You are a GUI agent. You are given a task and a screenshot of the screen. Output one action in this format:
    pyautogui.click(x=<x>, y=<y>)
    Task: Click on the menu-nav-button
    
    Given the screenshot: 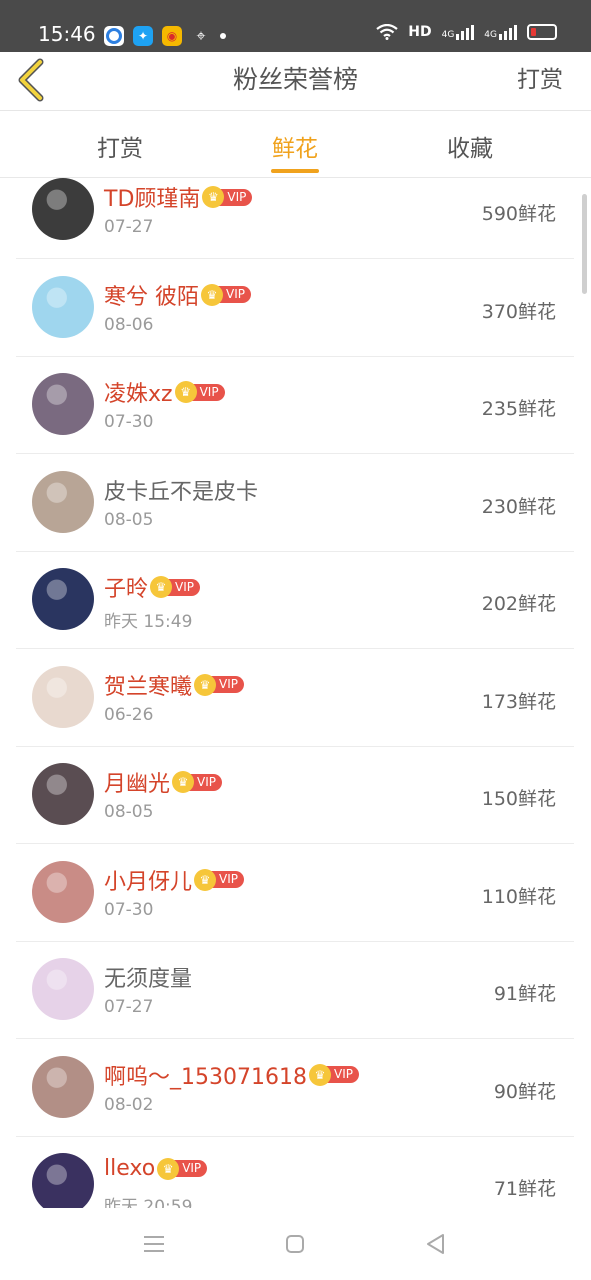 What is the action you would take?
    pyautogui.click(x=154, y=1244)
    